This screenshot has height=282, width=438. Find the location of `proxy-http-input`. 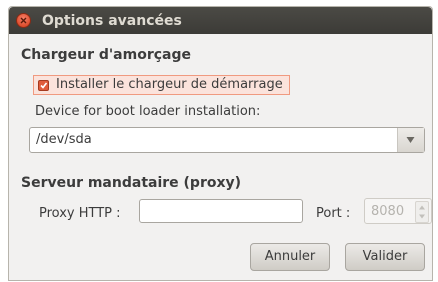

proxy-http-input is located at coordinates (221, 211).